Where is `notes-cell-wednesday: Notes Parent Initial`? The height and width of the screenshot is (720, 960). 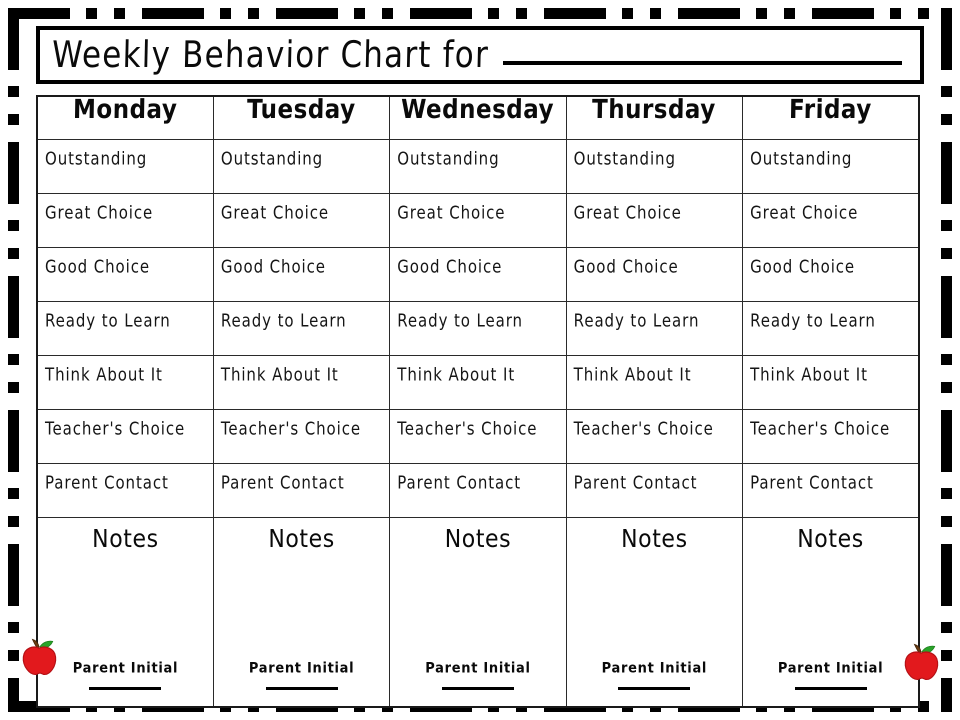
notes-cell-wednesday: Notes Parent Initial is located at coordinates (478, 612).